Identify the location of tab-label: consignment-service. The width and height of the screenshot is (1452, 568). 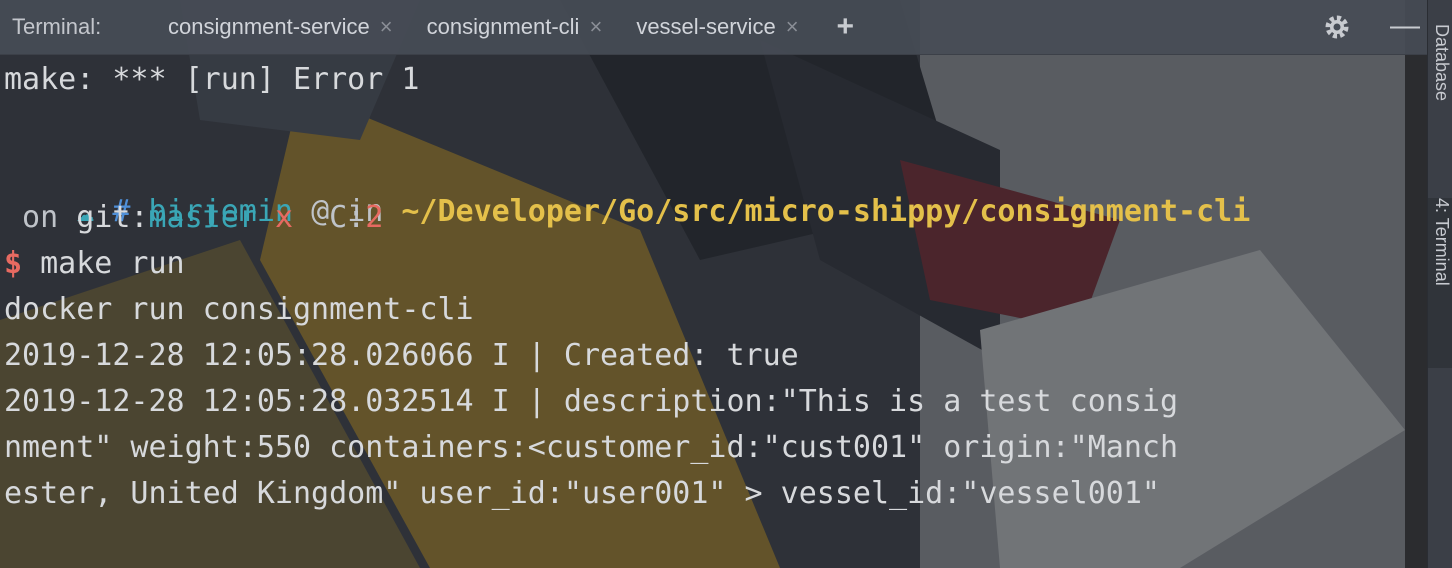
(269, 26).